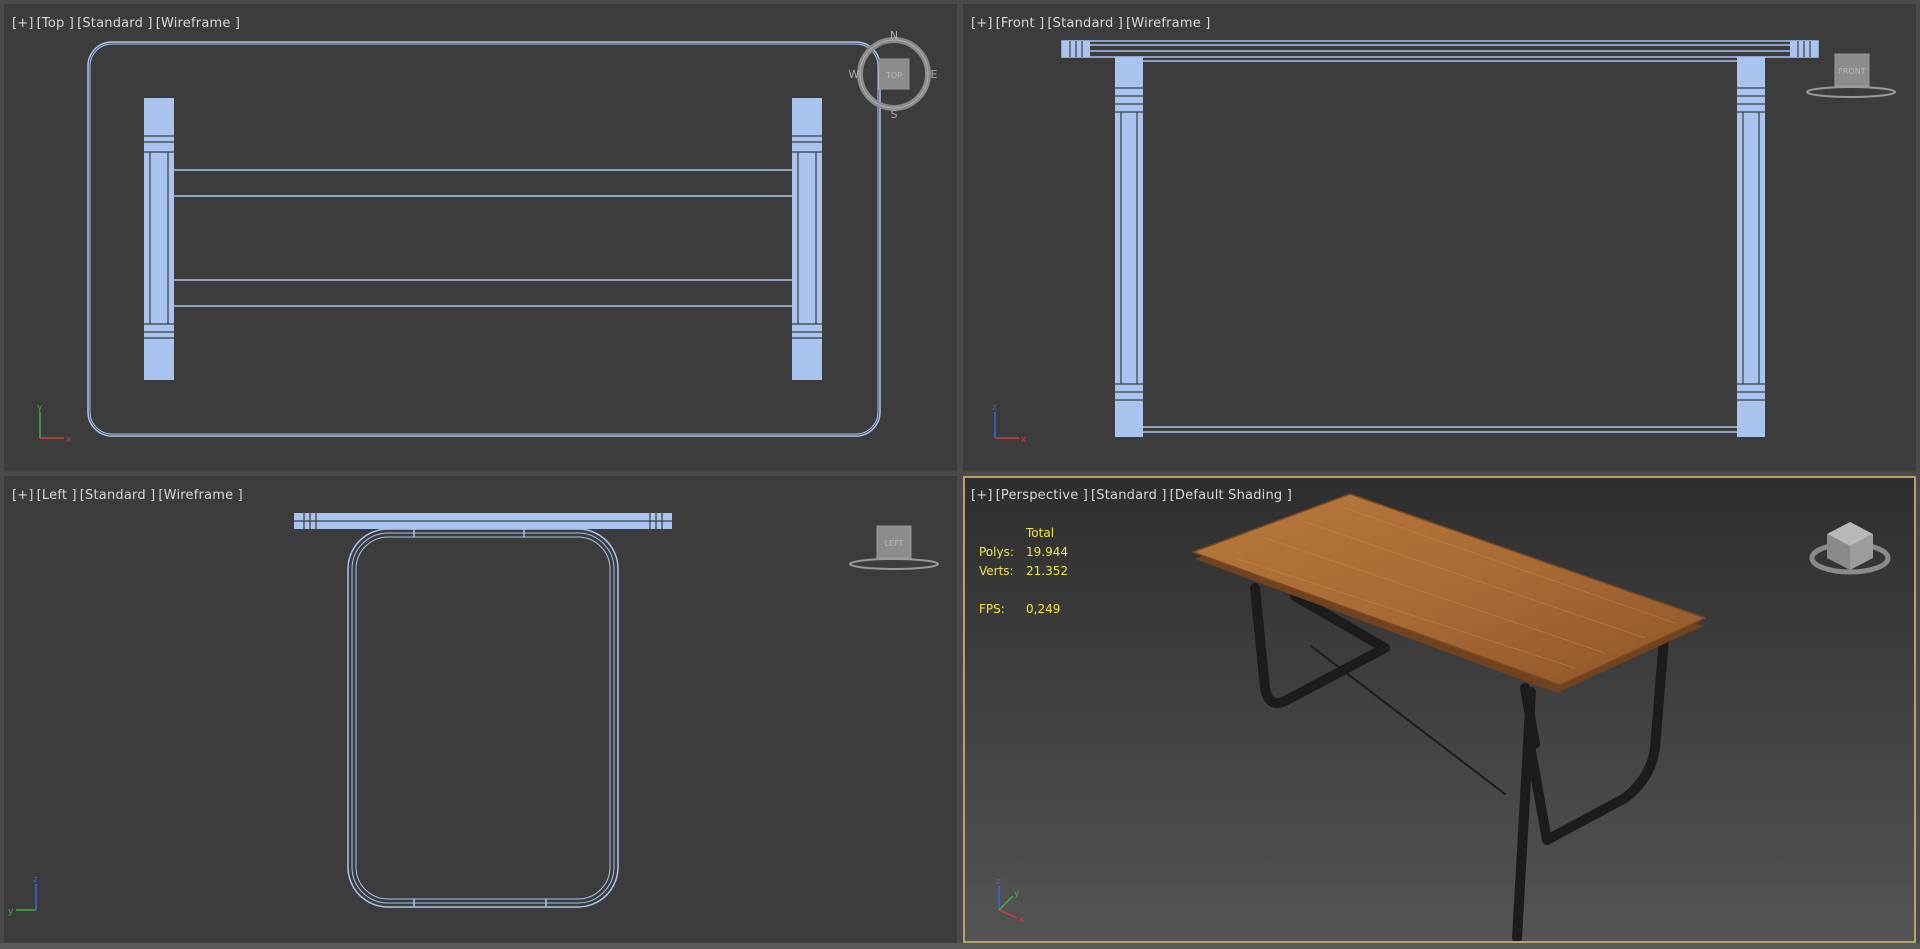 Image resolution: width=1920 pixels, height=949 pixels. What do you see at coordinates (1851, 71) in the screenshot?
I see `viewcube-front-text: FRONT` at bounding box center [1851, 71].